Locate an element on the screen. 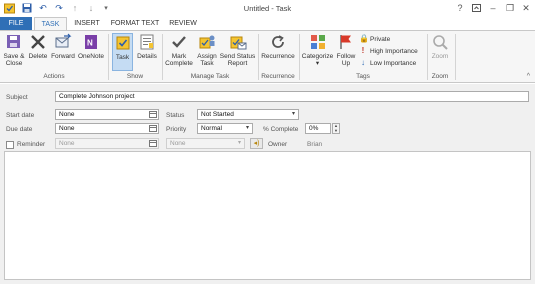 The height and width of the screenshot is (284, 535). low-importance-button: ↓ Low Importance is located at coordinates (387, 63).